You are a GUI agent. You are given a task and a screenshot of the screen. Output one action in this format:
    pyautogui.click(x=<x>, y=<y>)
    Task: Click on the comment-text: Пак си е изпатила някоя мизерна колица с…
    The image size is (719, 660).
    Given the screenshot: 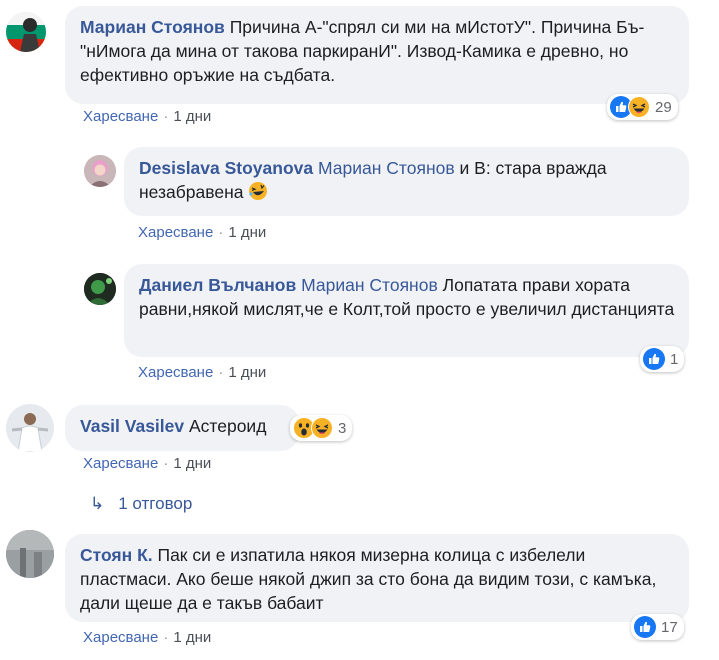 What is the action you would take?
    pyautogui.click(x=368, y=579)
    